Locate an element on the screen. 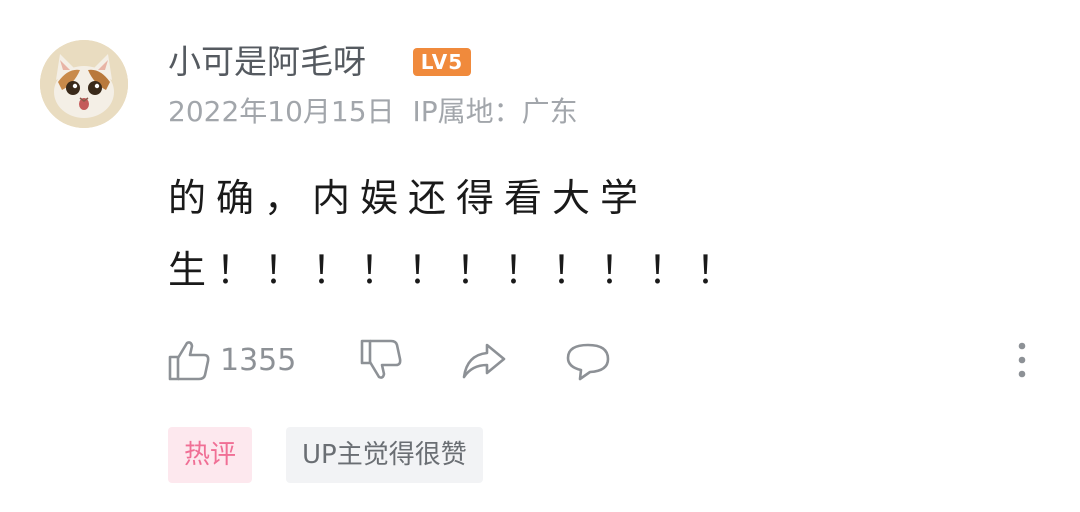  like-button: 1355 is located at coordinates (231, 360).